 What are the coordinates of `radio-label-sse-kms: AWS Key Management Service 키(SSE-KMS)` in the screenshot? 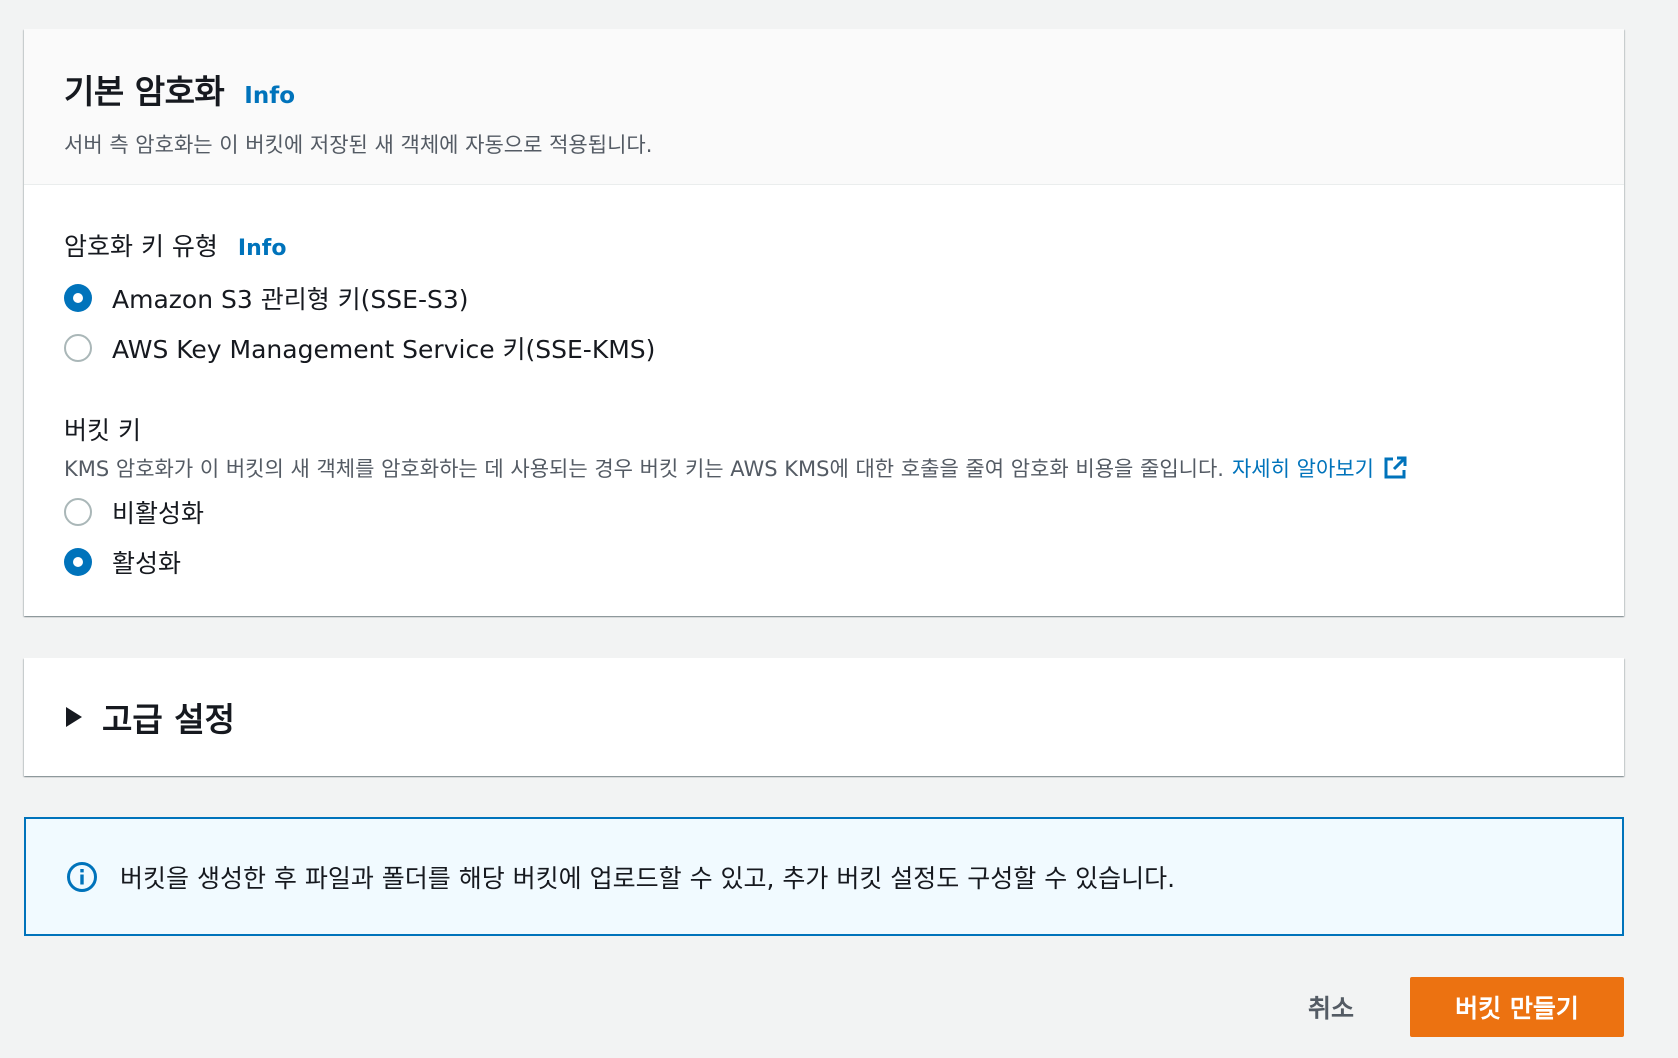 It's located at (384, 349).